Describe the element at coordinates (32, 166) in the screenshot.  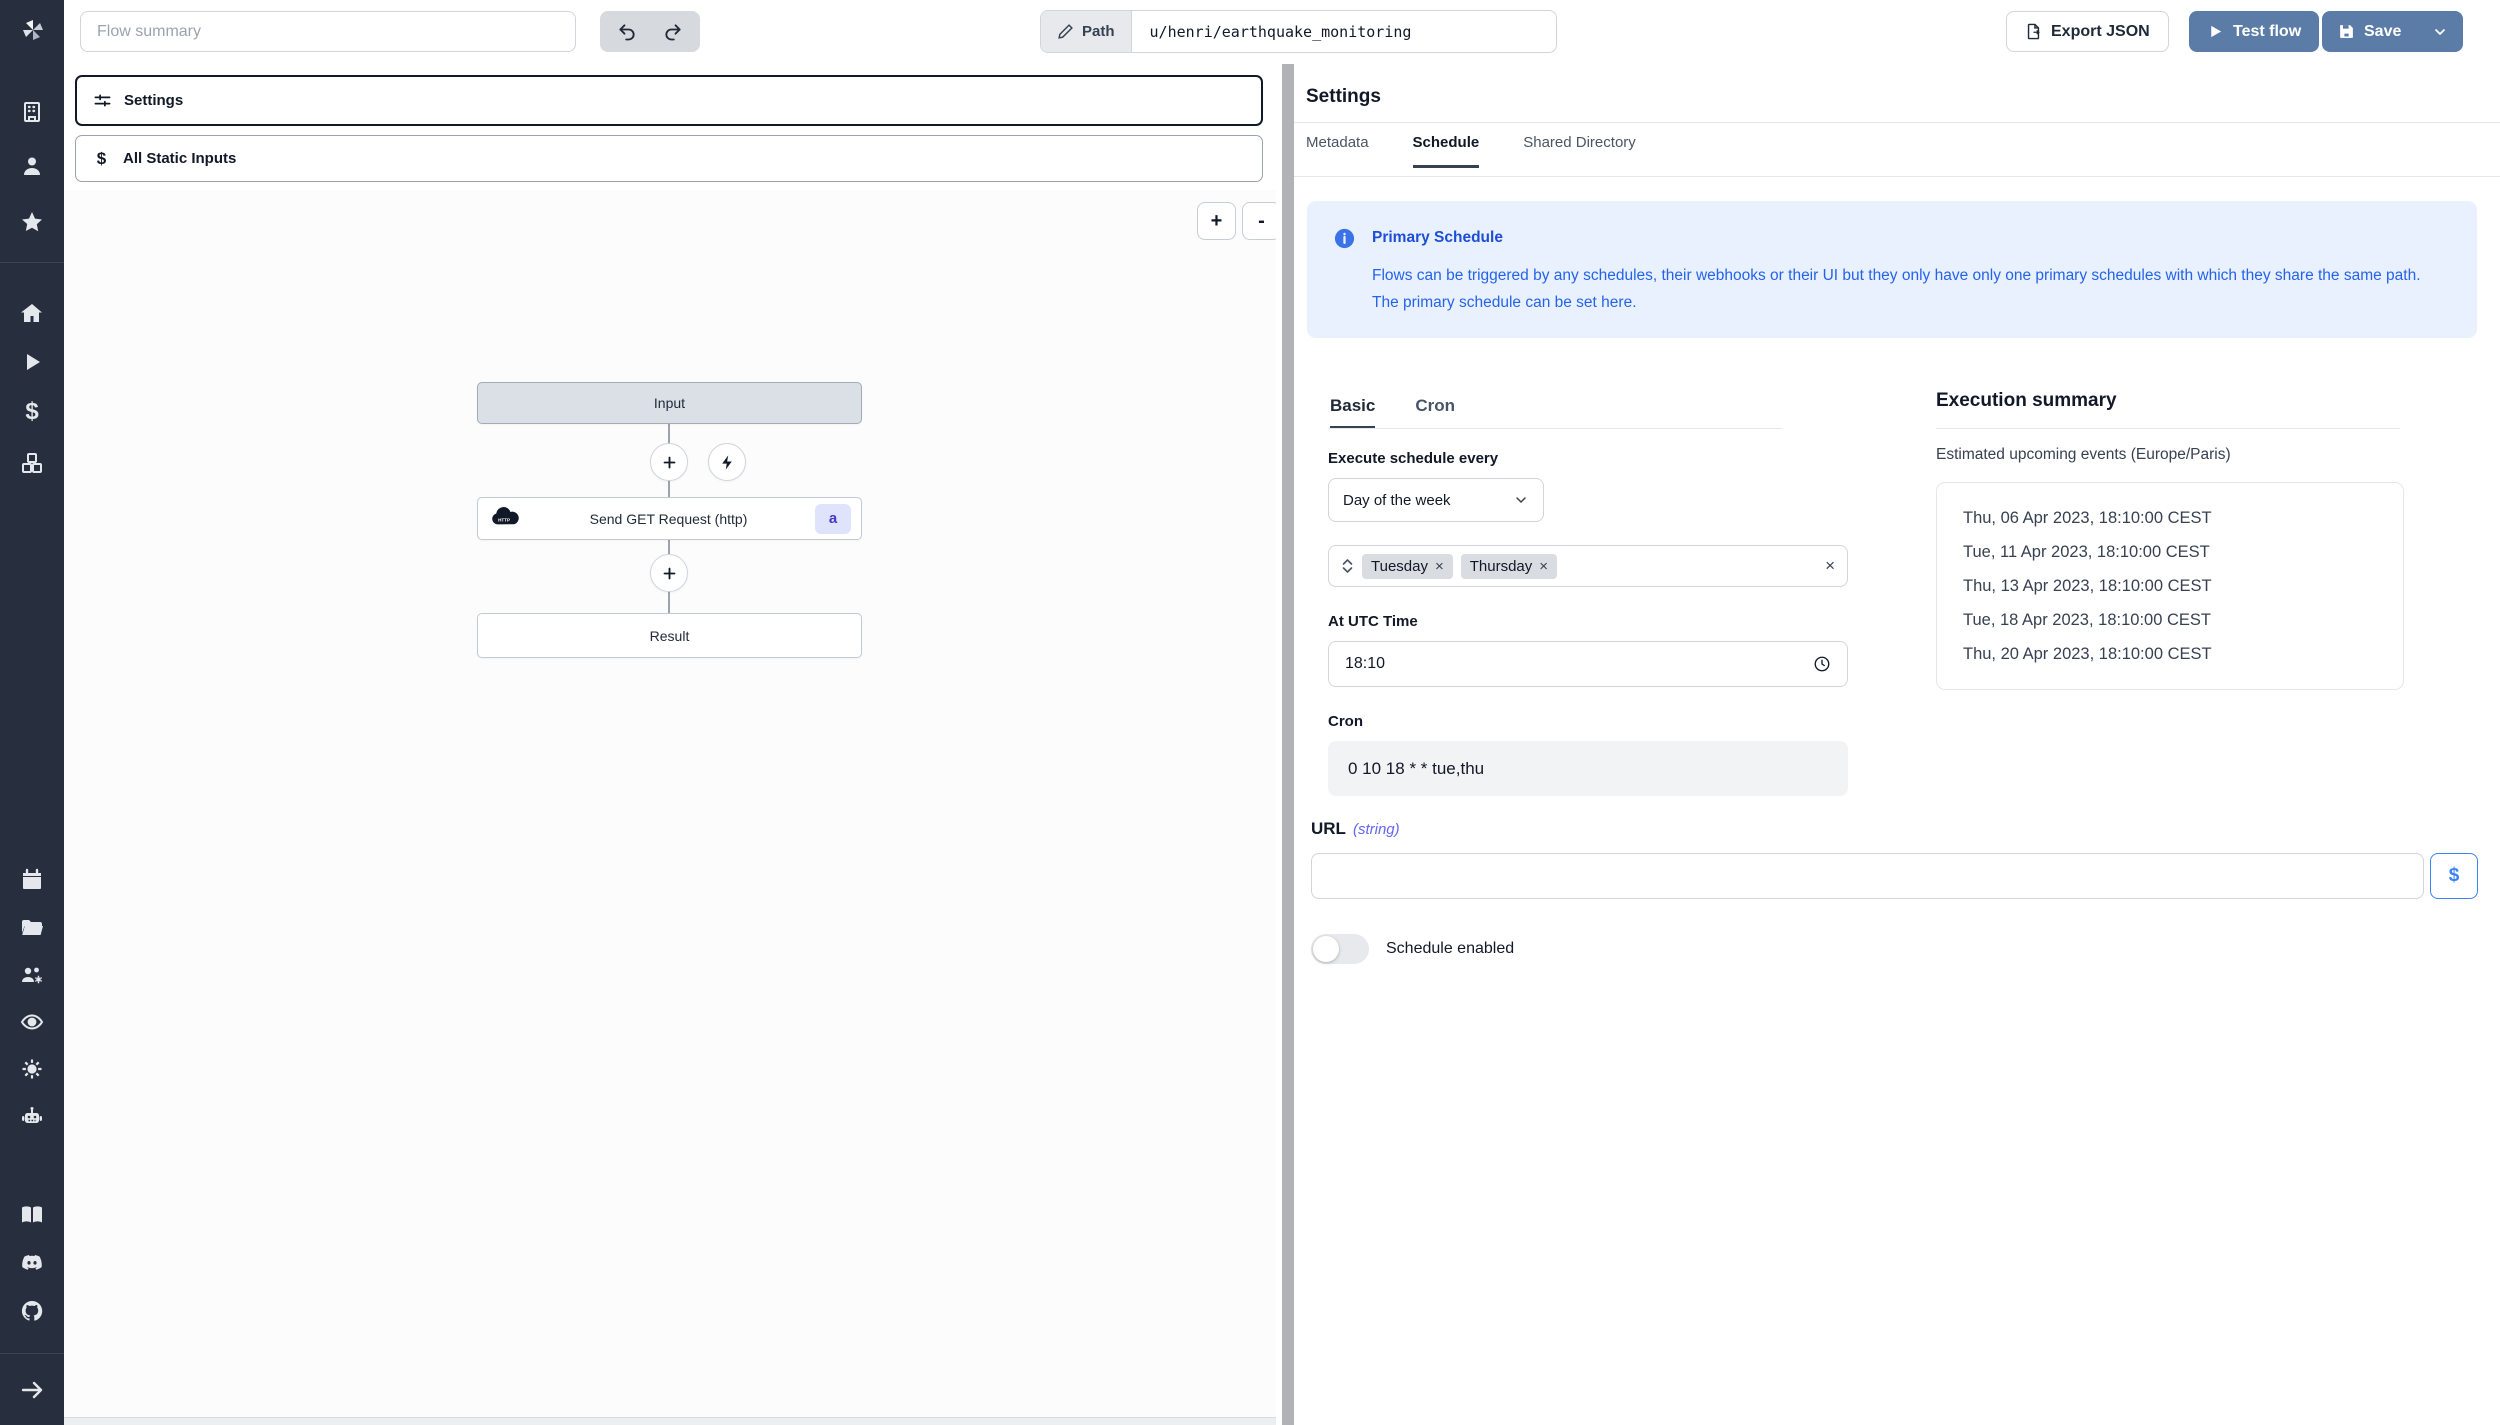
I see `user-icon` at that location.